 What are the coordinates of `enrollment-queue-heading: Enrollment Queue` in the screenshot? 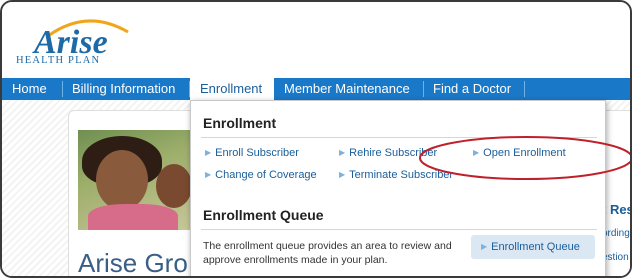 It's located at (263, 215).